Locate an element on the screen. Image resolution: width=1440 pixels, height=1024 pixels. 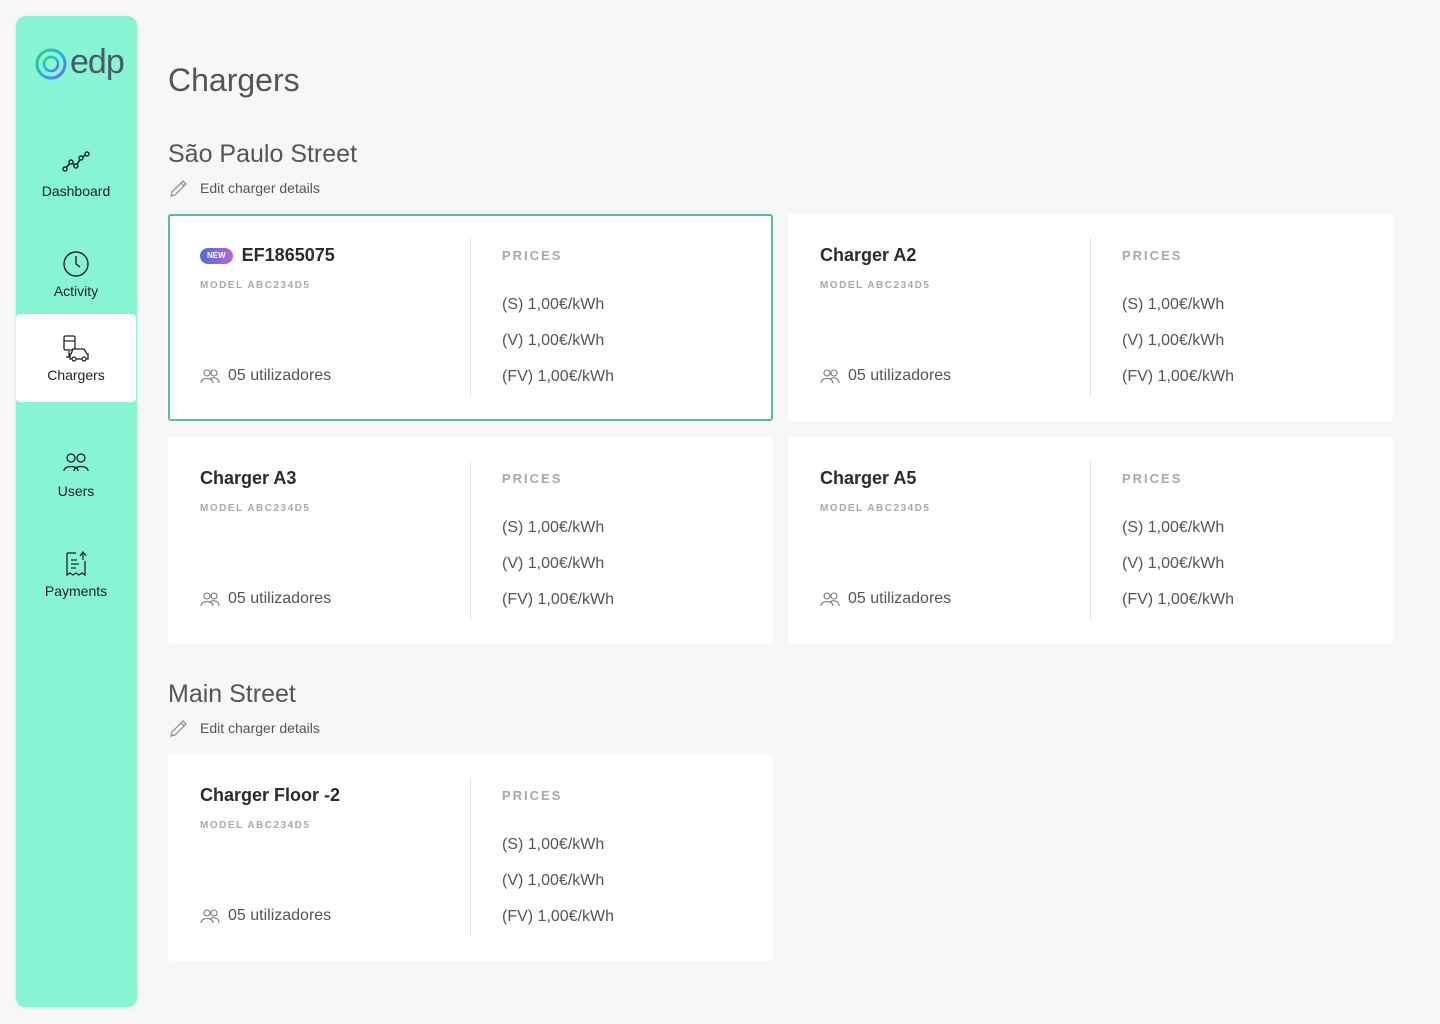
nav-label-activity: Activity is located at coordinates (76, 291).